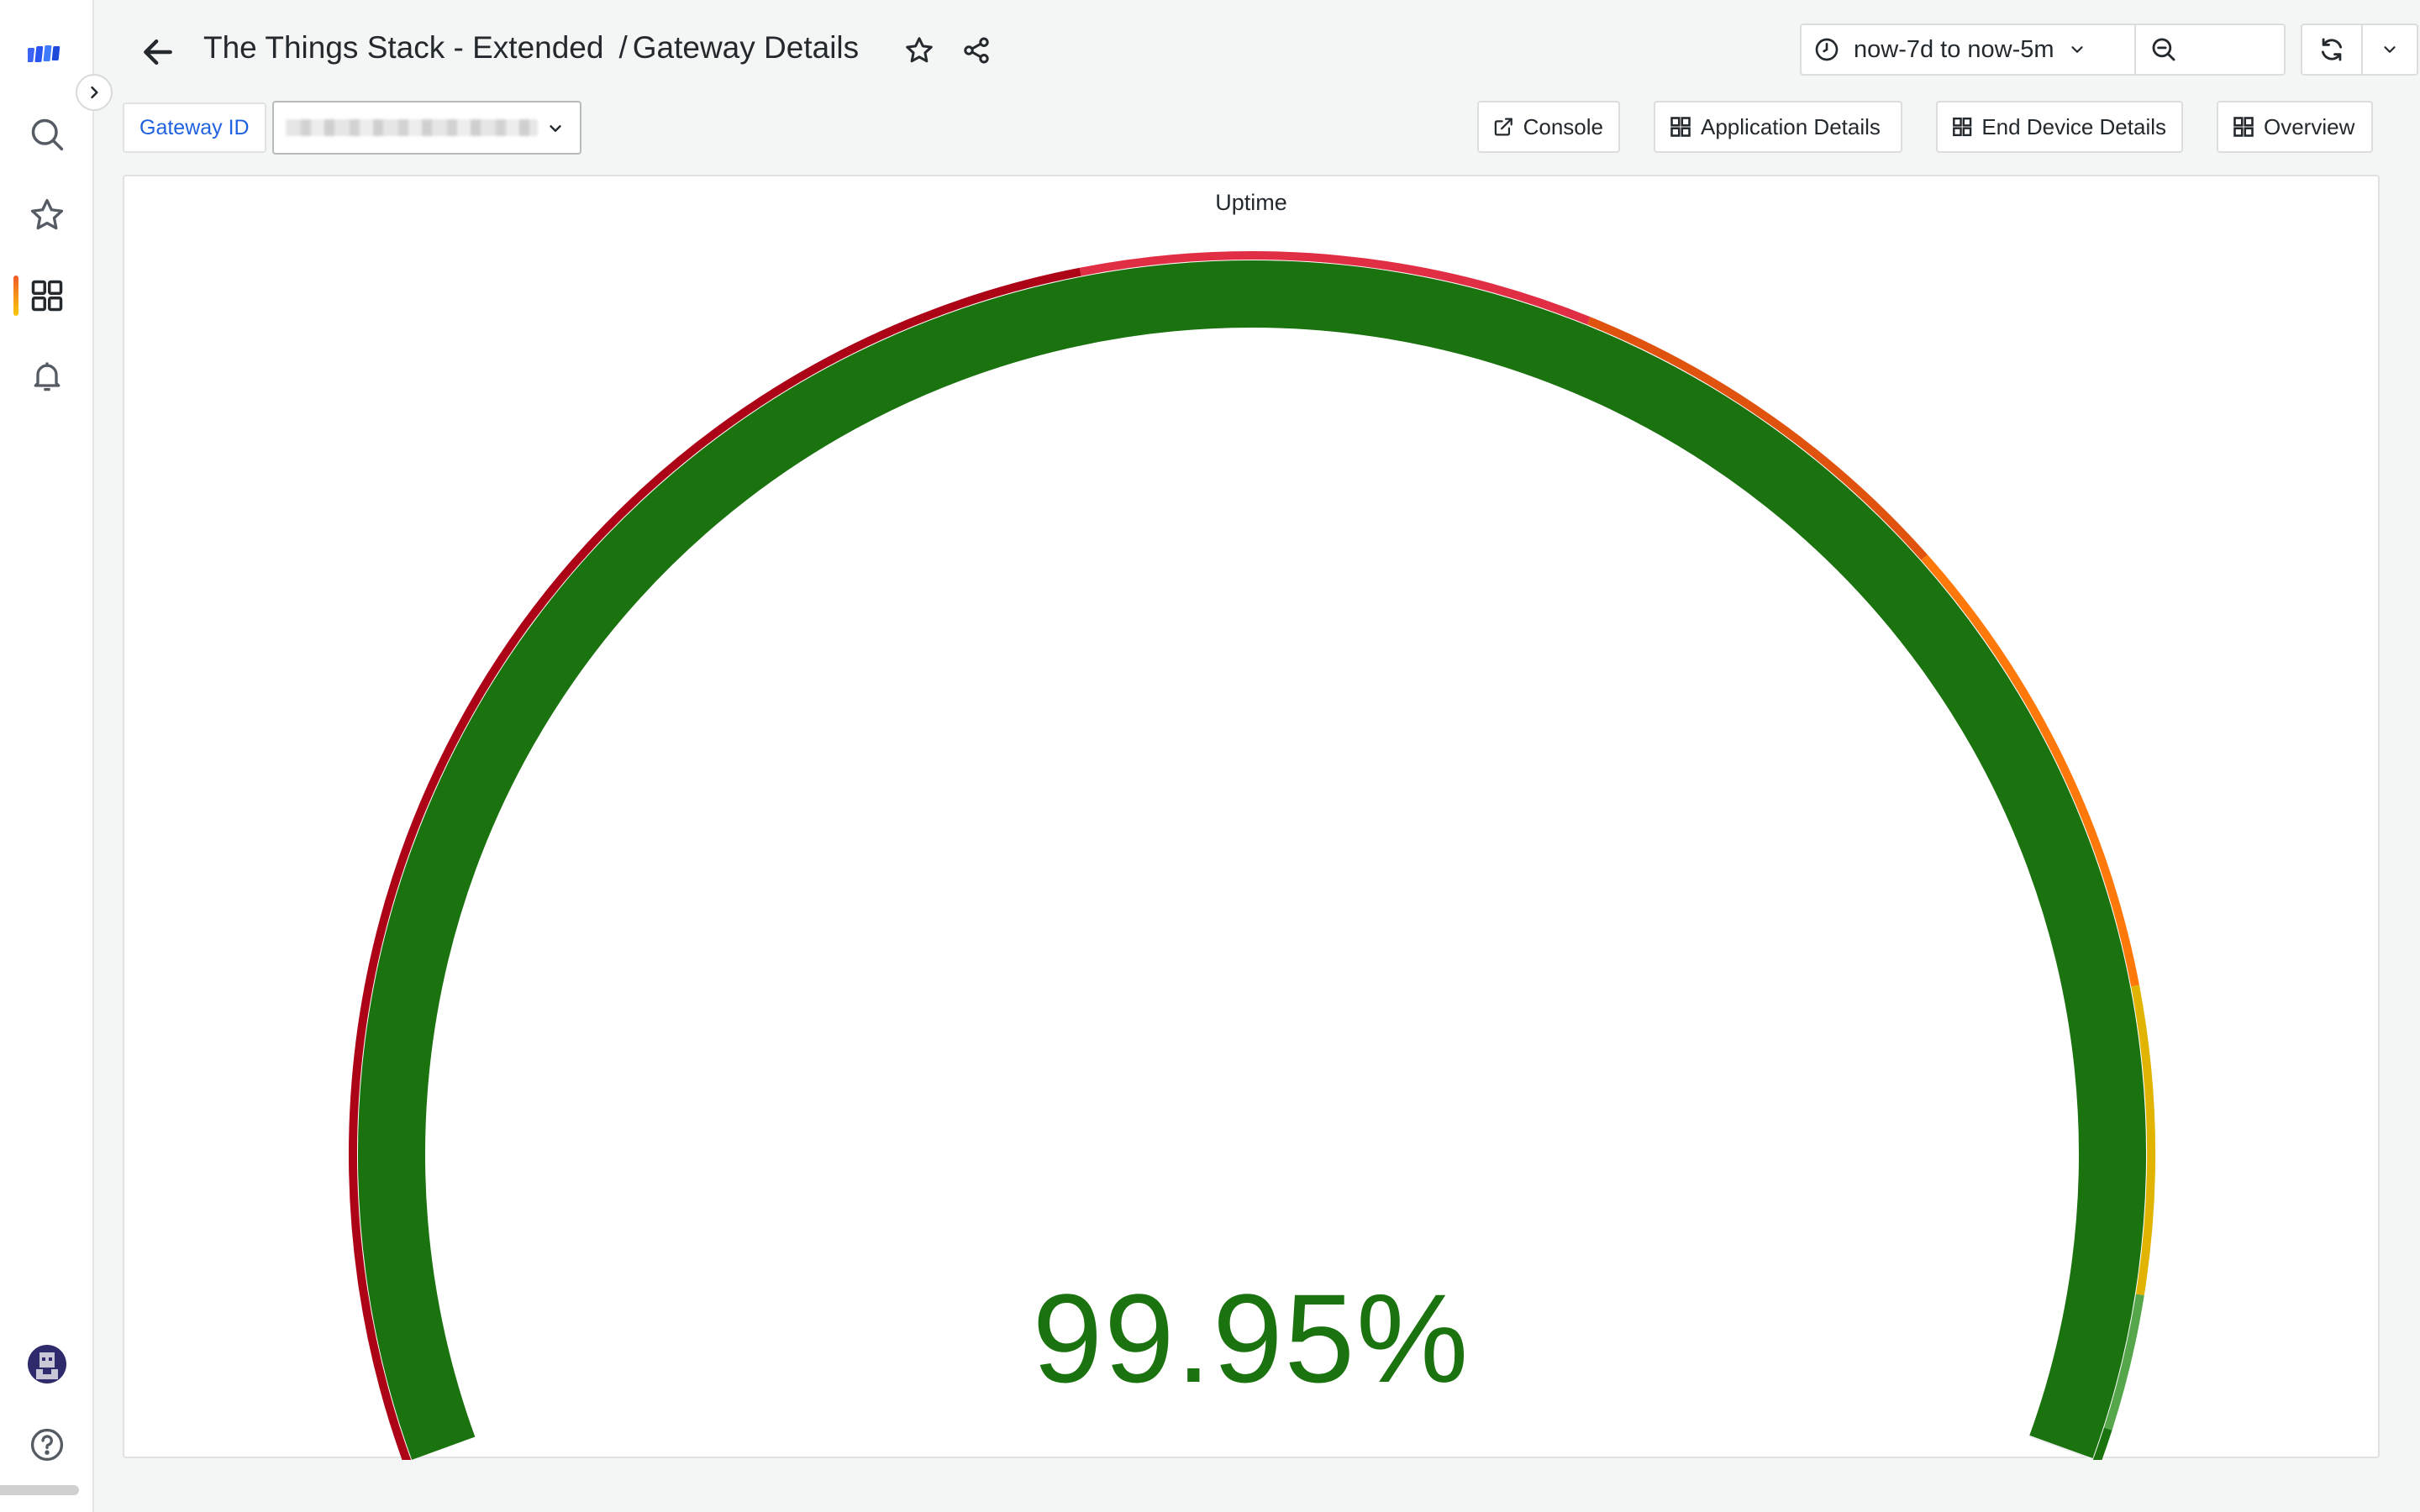  What do you see at coordinates (47, 756) in the screenshot?
I see `sidebar` at bounding box center [47, 756].